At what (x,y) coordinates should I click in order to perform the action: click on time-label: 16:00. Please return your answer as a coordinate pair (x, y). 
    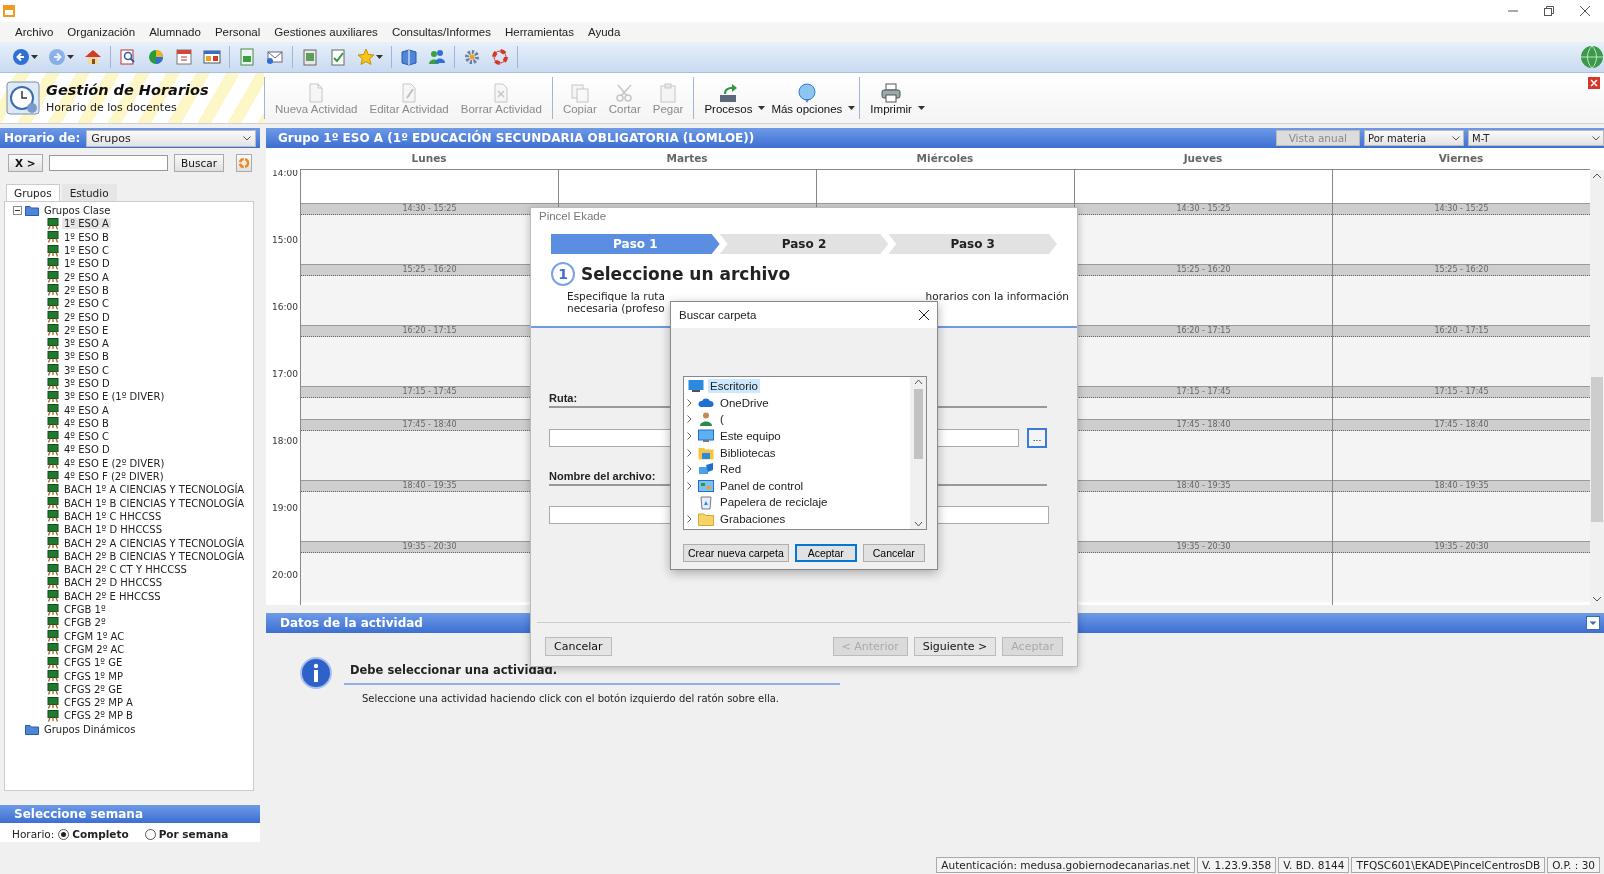
    Looking at the image, I should click on (285, 308).